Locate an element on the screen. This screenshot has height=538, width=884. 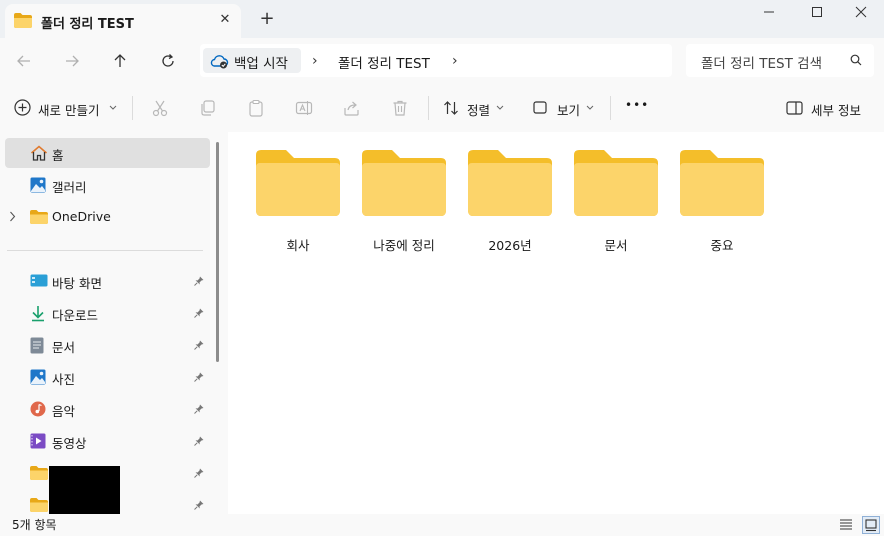
arrow-left-icon is located at coordinates (23, 61).